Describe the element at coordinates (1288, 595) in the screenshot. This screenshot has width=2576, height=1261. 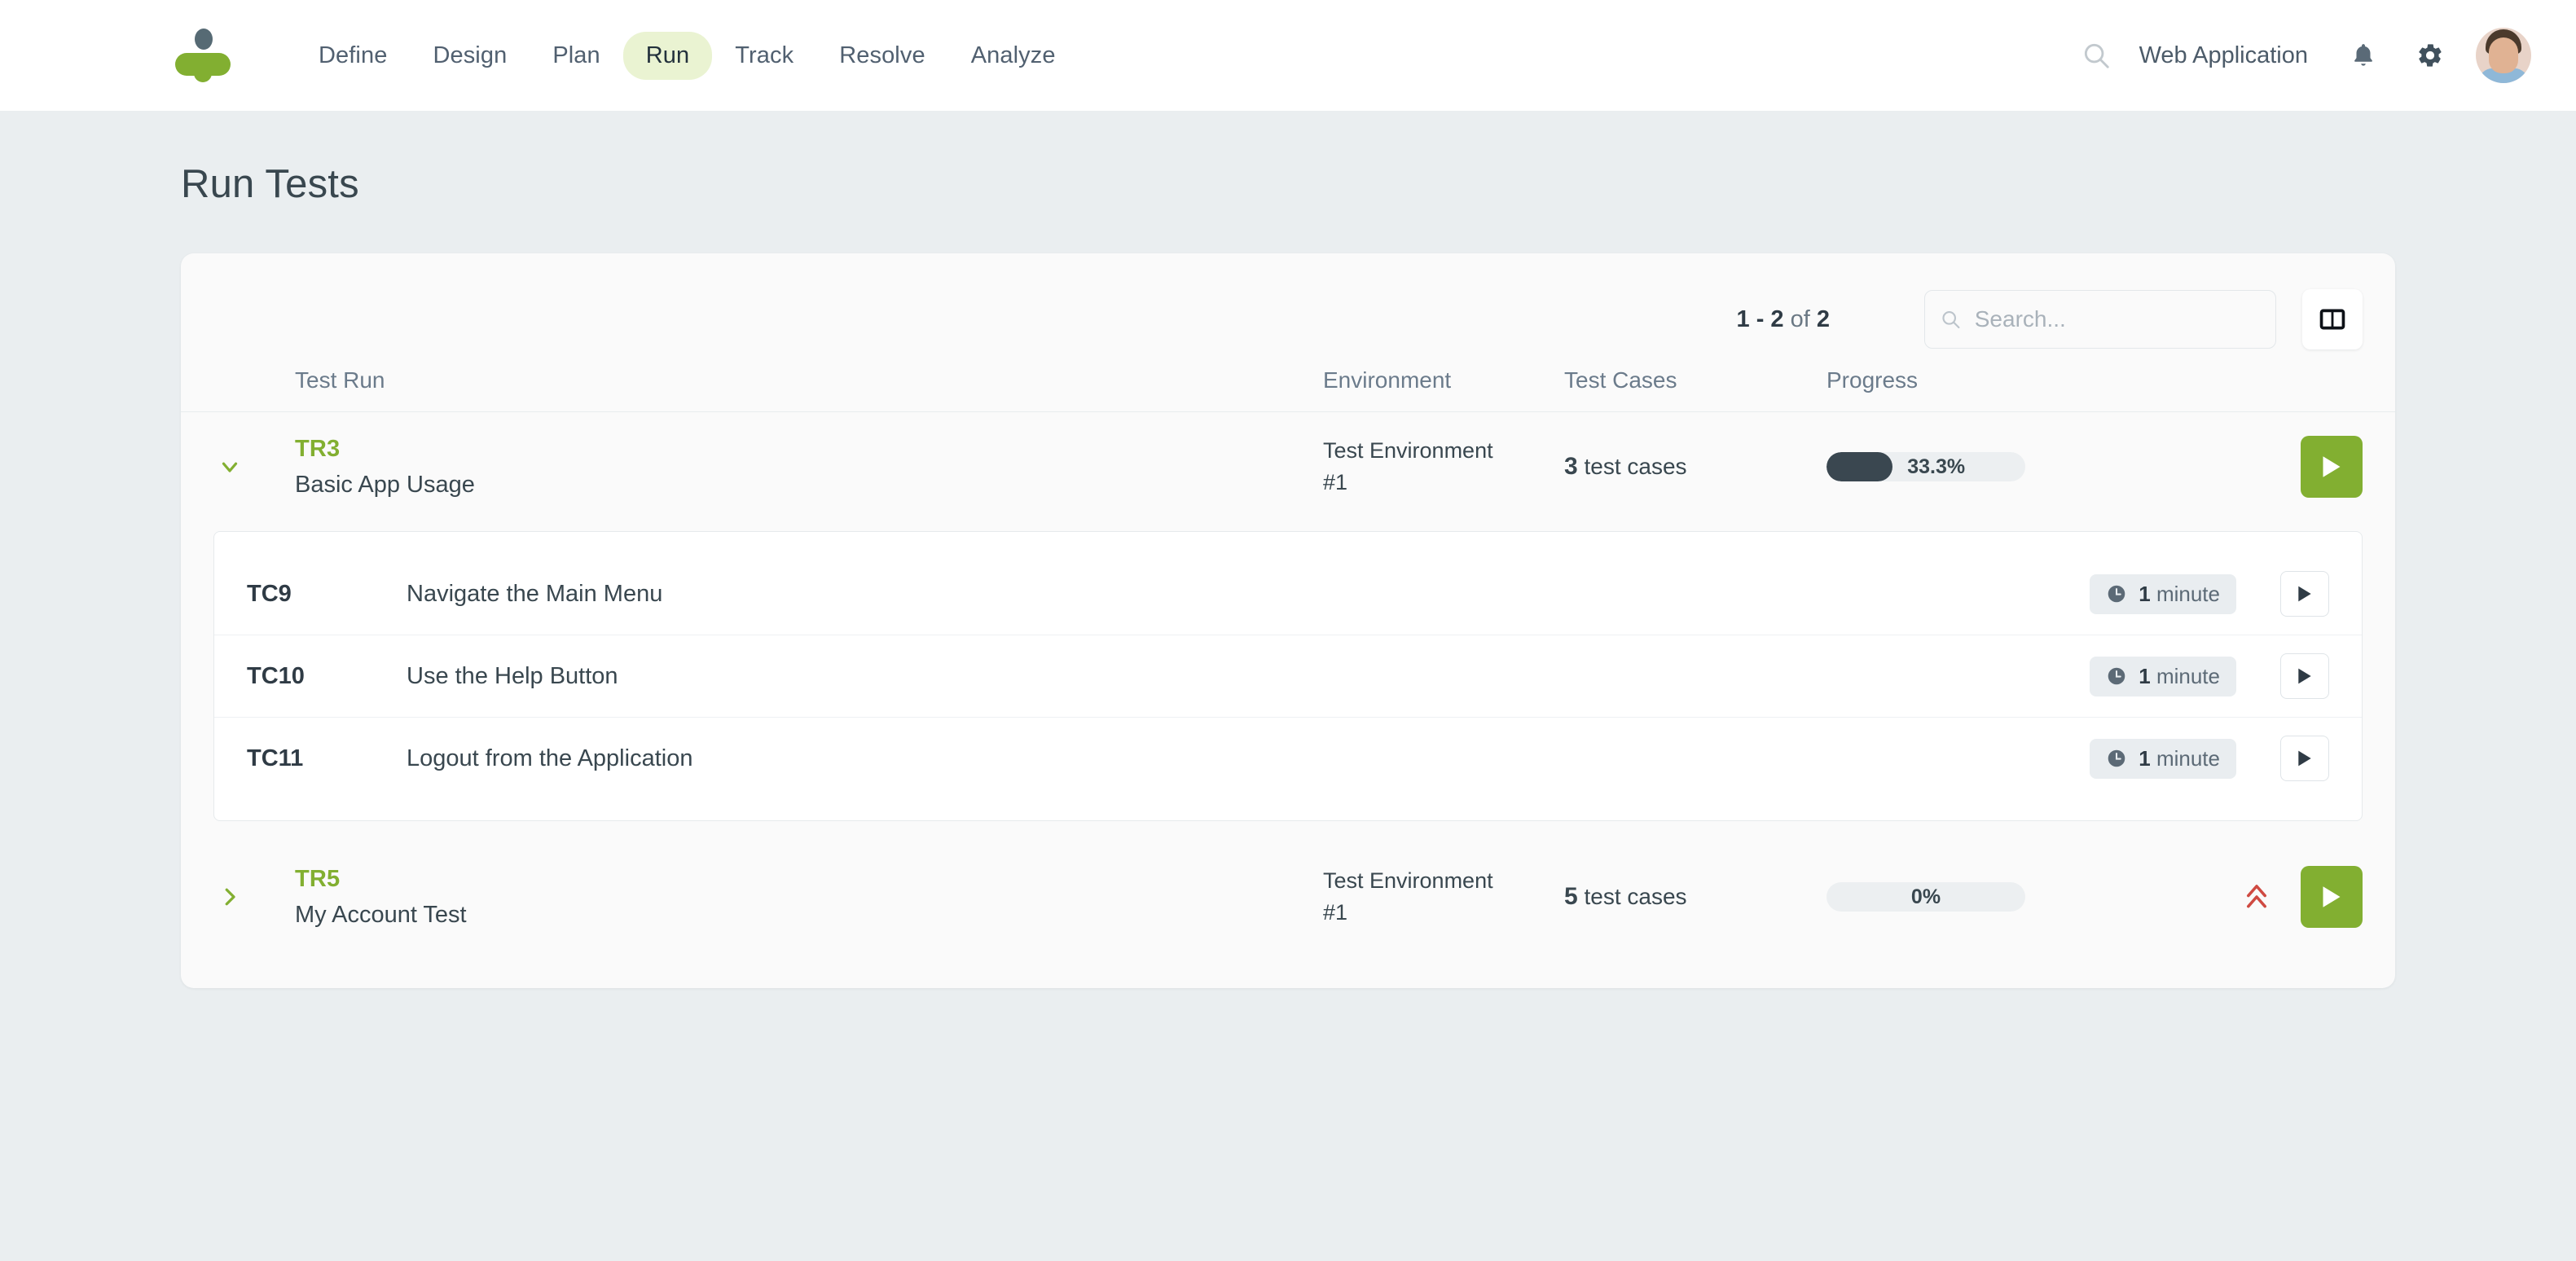
I see `list-item: TC9 Navigate the Main Menu 1 minute` at that location.